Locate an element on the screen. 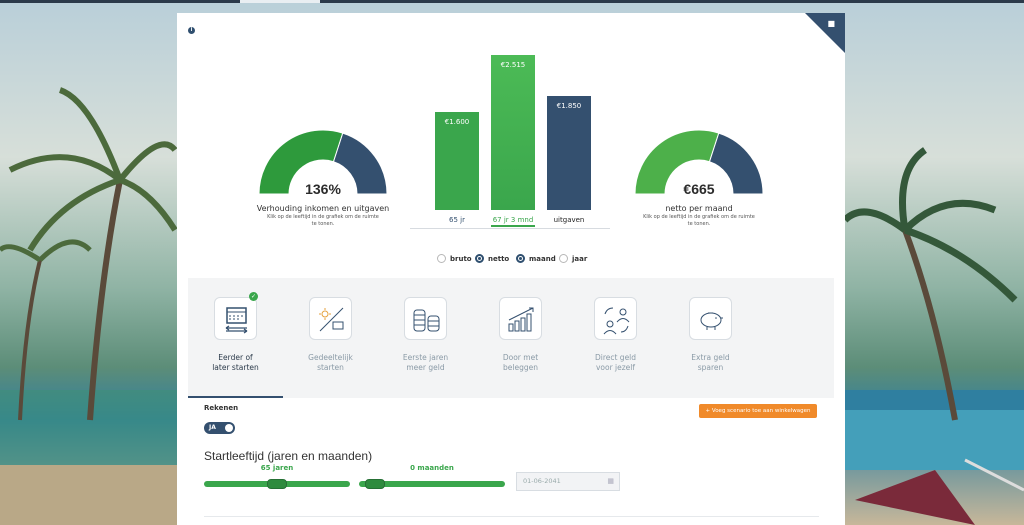 The image size is (1024, 525). person-exchange-icon is located at coordinates (615, 318).